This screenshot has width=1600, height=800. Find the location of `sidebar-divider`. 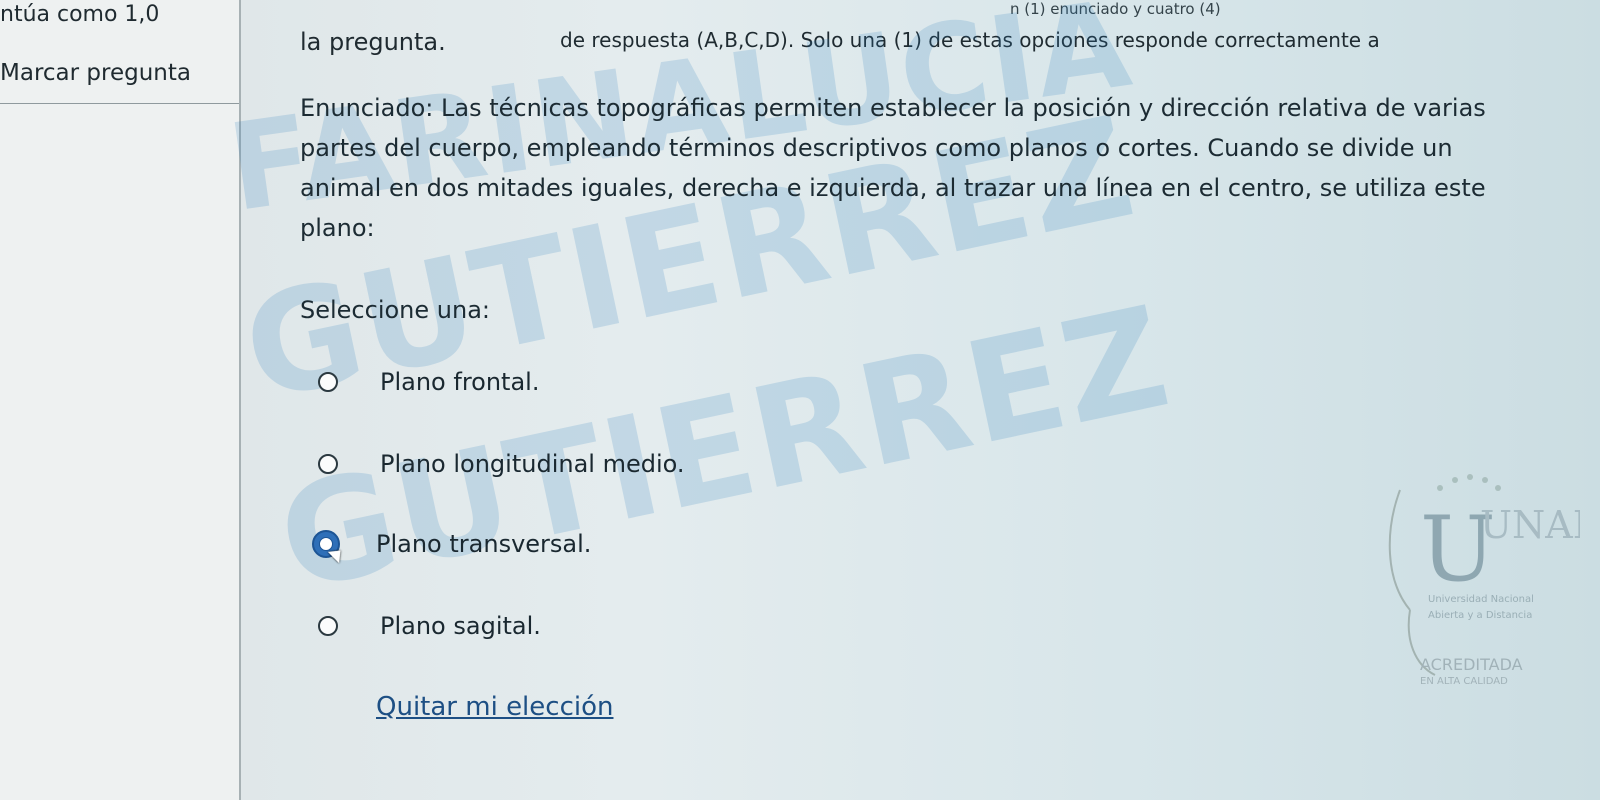

sidebar-divider is located at coordinates (120, 103).